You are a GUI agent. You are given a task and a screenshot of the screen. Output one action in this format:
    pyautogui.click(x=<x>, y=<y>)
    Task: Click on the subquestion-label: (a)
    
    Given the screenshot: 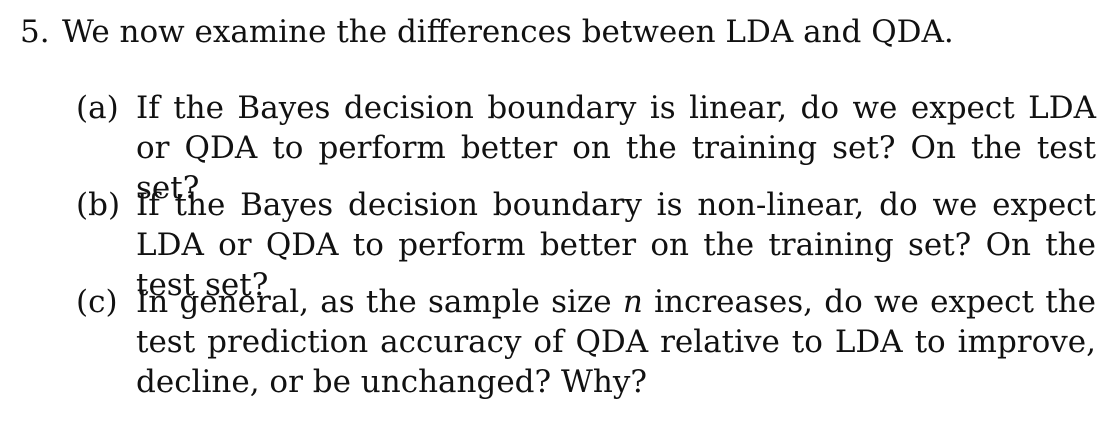 What is the action you would take?
    pyautogui.click(x=97, y=108)
    